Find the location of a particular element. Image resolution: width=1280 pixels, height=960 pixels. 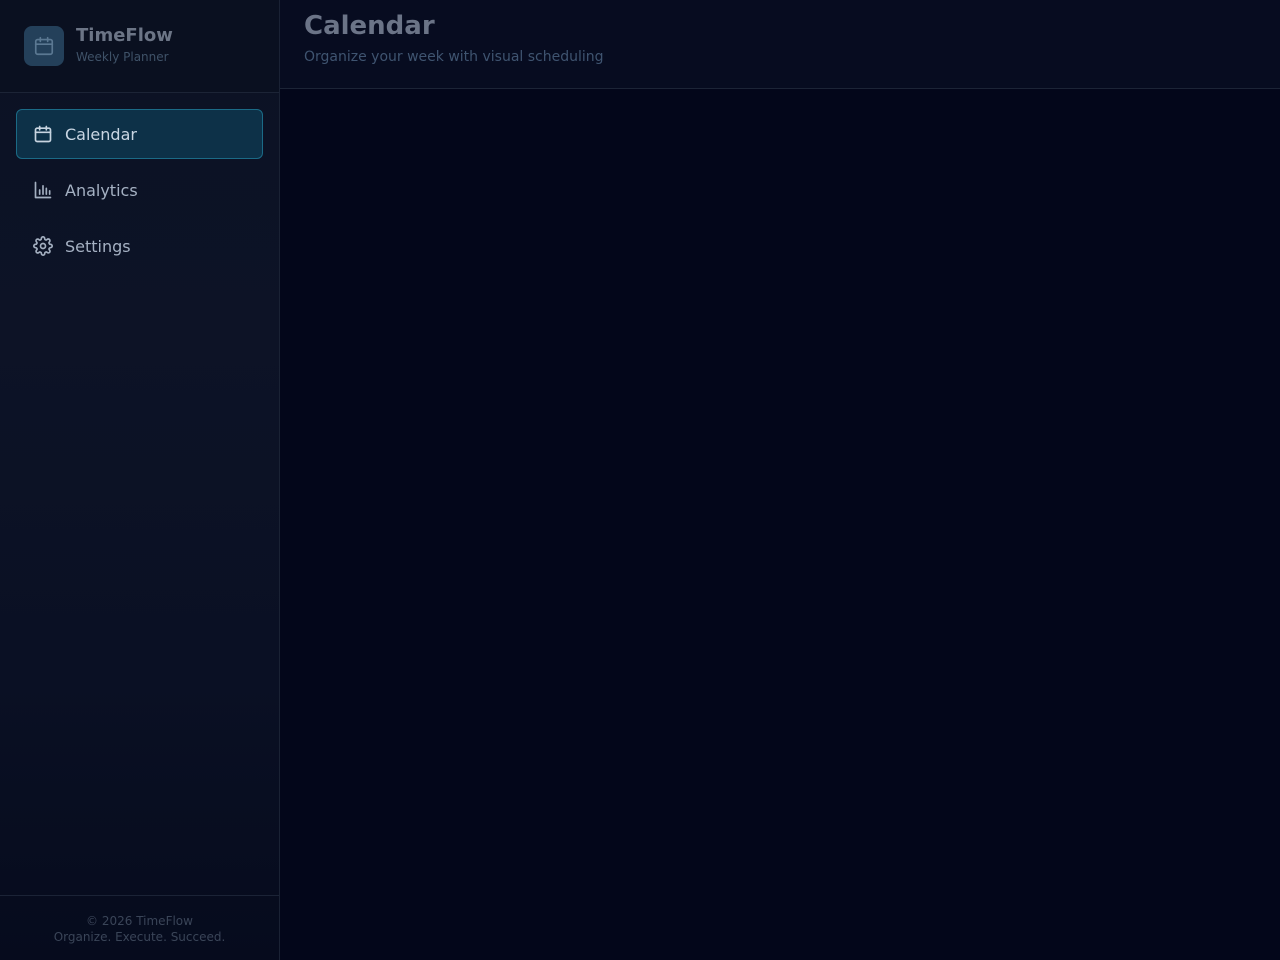

sidebar-item-calendar: Calendar is located at coordinates (139, 134).